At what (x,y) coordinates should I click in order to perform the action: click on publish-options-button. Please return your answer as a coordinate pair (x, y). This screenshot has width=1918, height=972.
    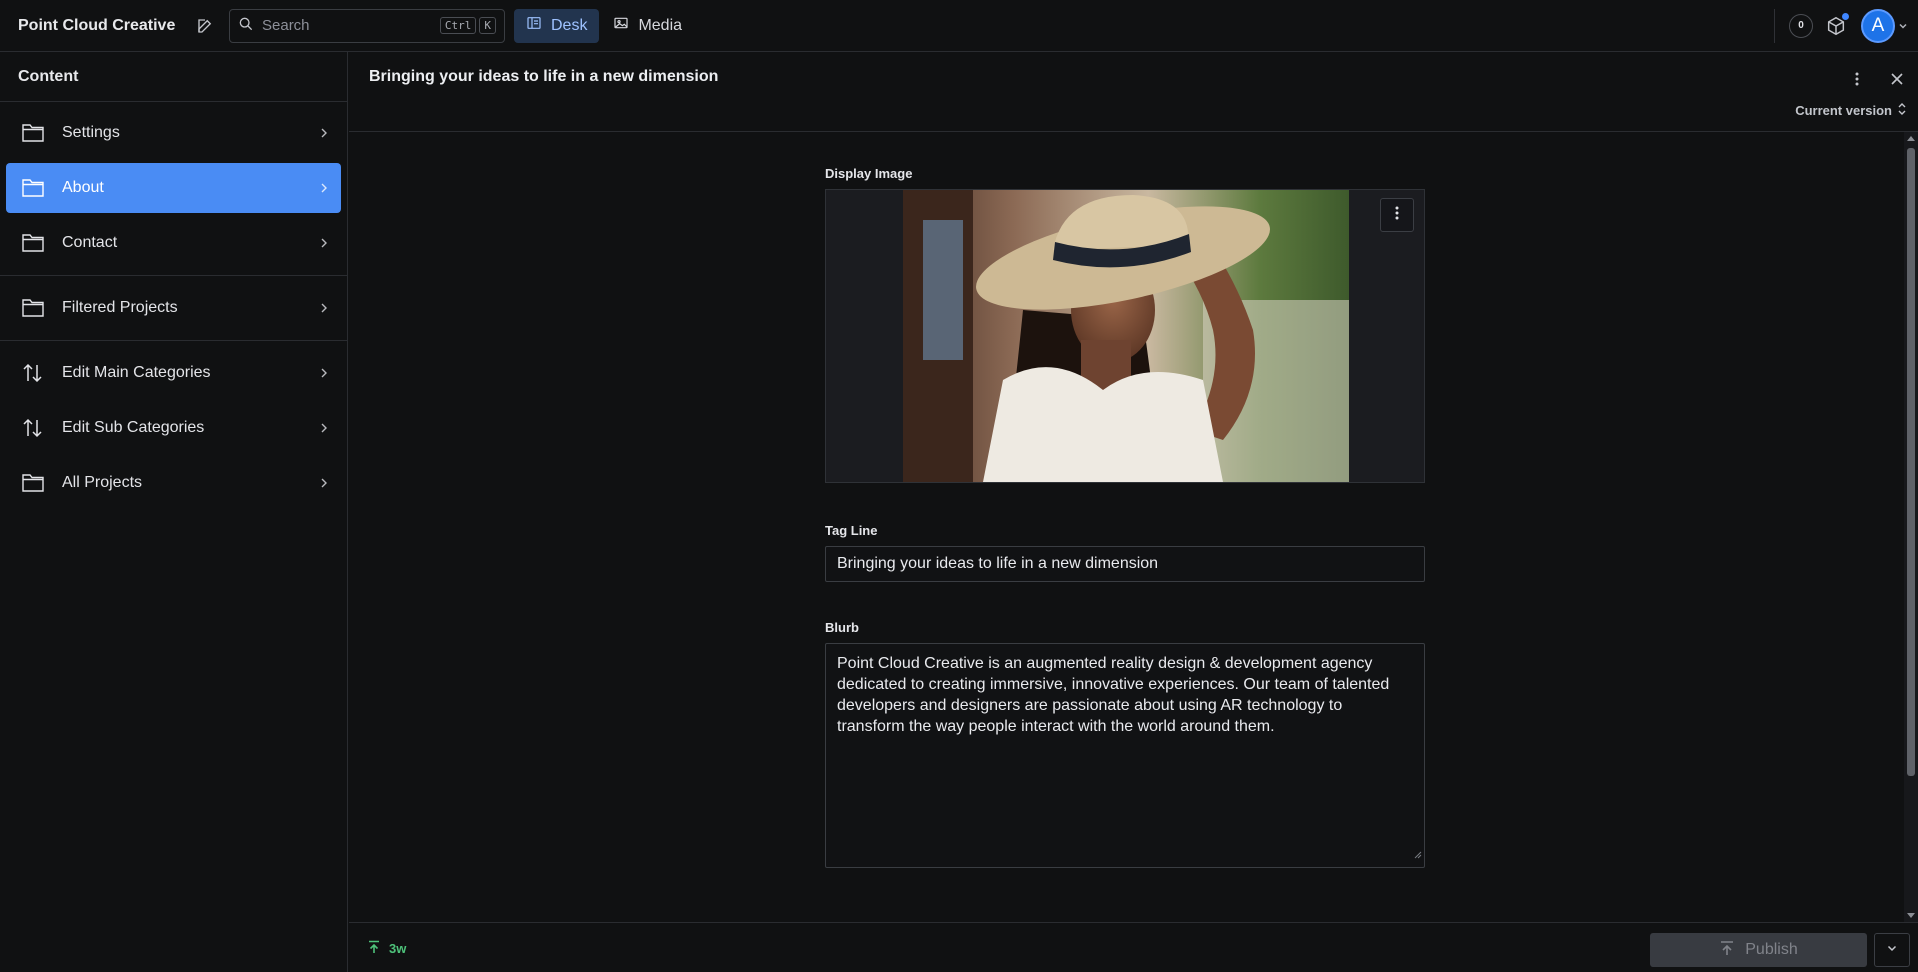
    Looking at the image, I should click on (1892, 950).